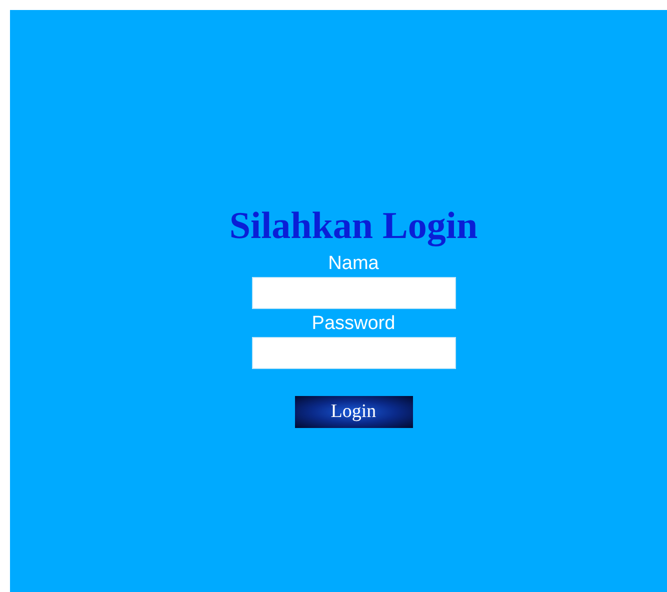 The width and height of the screenshot is (667, 592). Describe the element at coordinates (353, 226) in the screenshot. I see `page-title: Silahkan Login` at that location.